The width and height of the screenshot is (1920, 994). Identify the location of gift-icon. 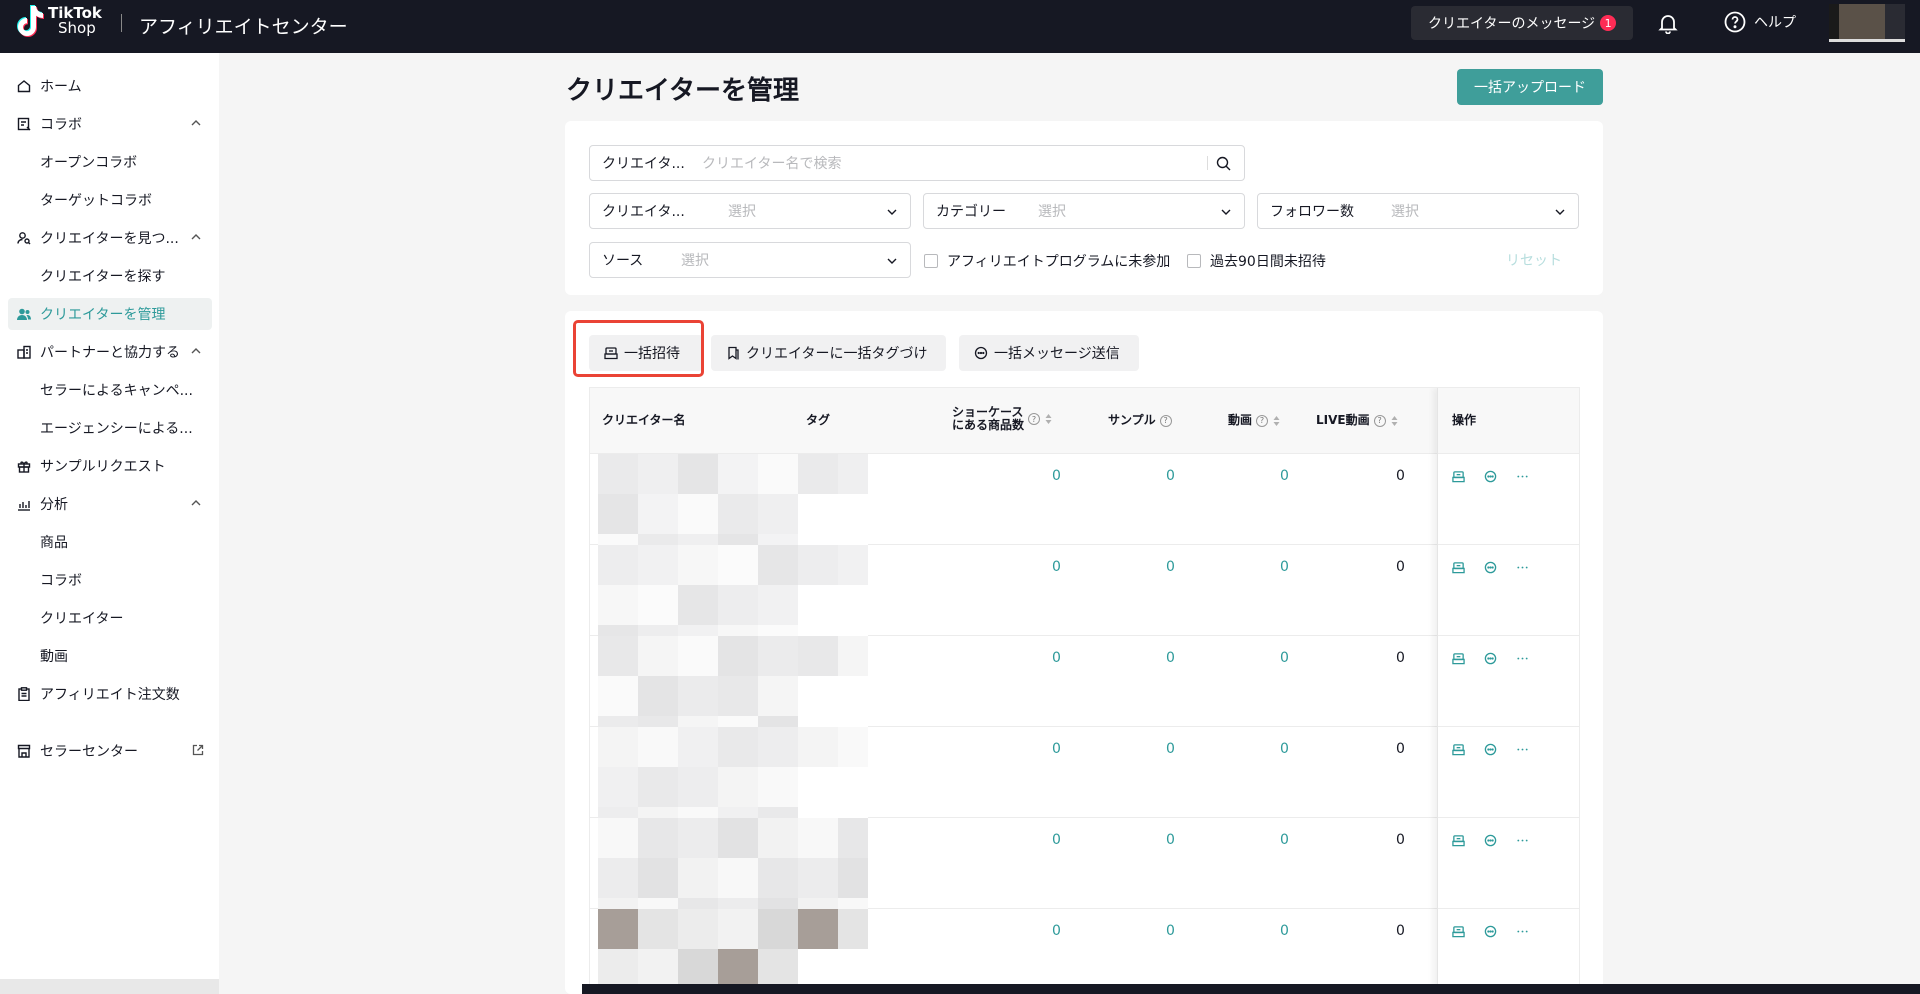
(24, 466).